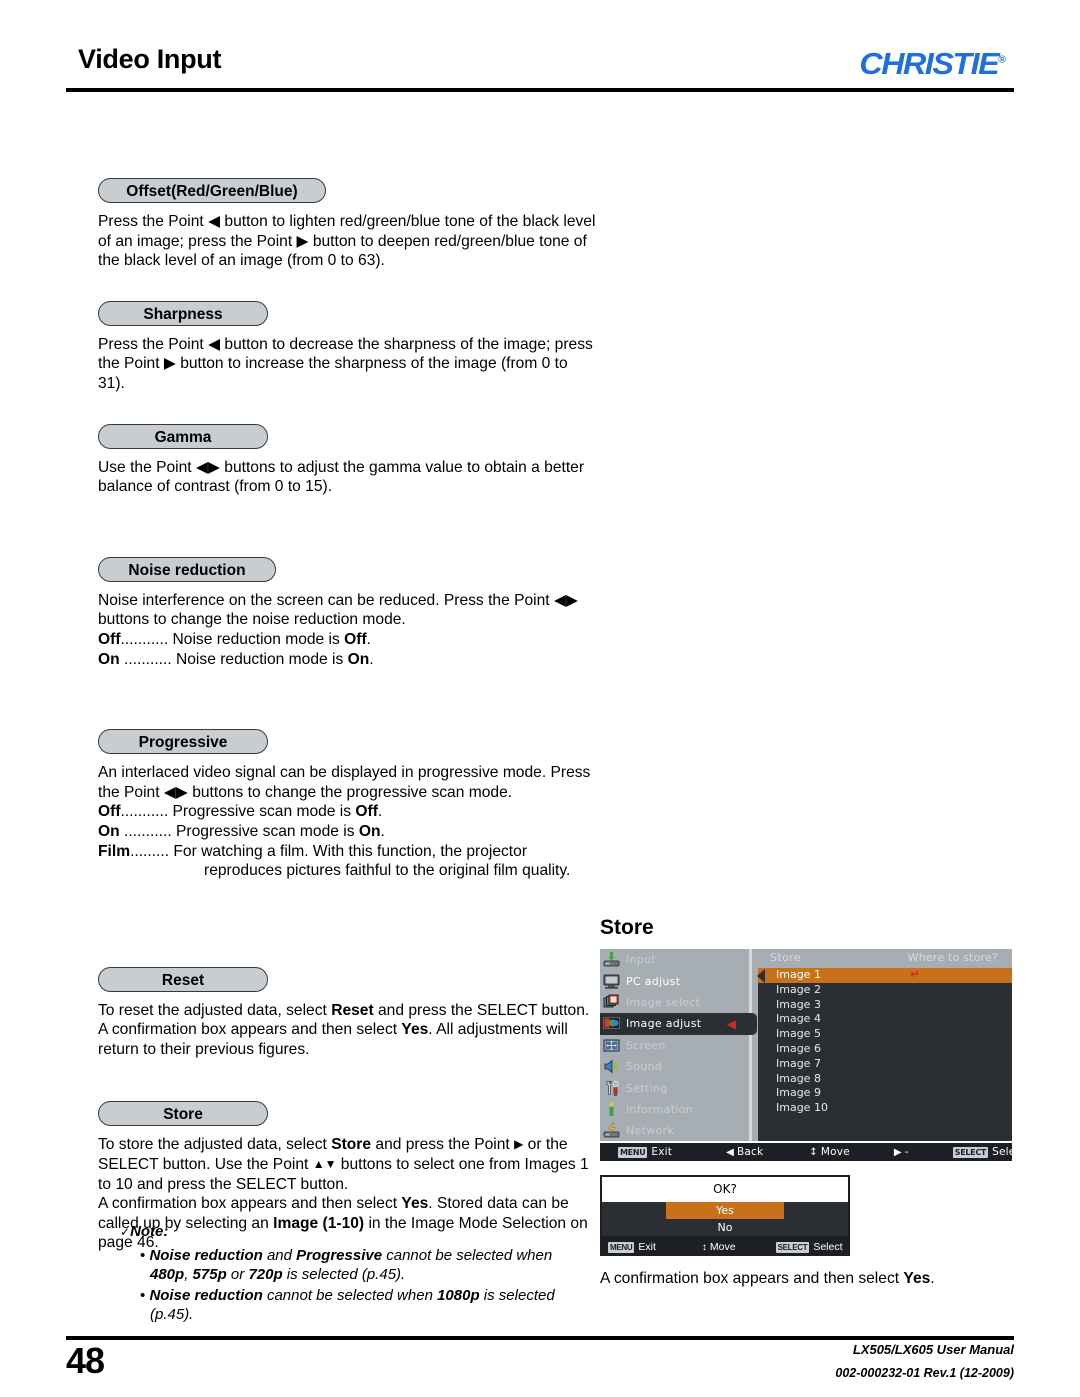 The height and width of the screenshot is (1397, 1080). Describe the element at coordinates (674, 959) in the screenshot. I see `sidebar-item-input: Input` at that location.